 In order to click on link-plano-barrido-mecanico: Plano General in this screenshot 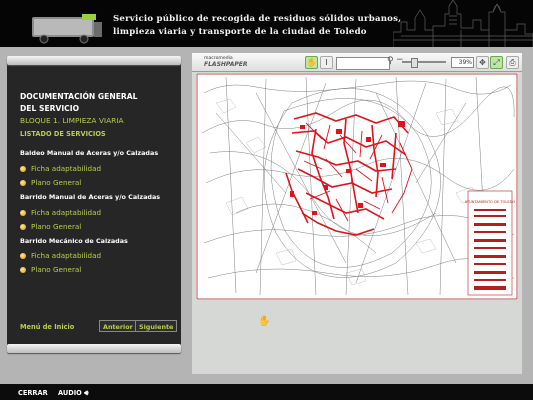, I will do `click(50, 269)`.